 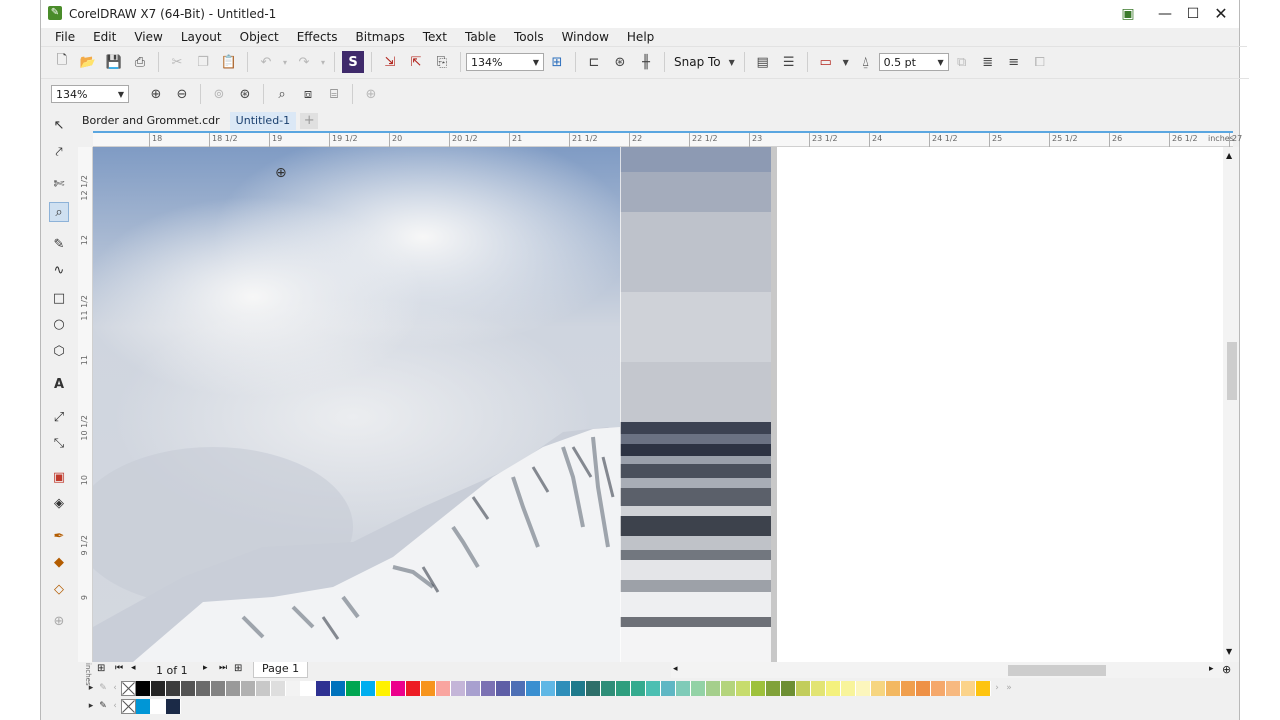 I want to click on document-no-color-swatch, so click(x=128, y=706).